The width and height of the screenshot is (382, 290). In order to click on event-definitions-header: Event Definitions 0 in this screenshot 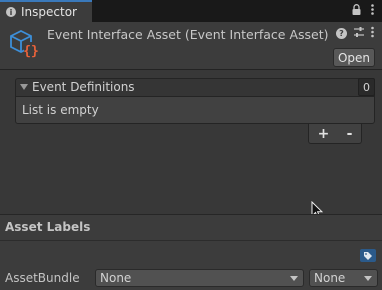, I will do `click(195, 87)`.